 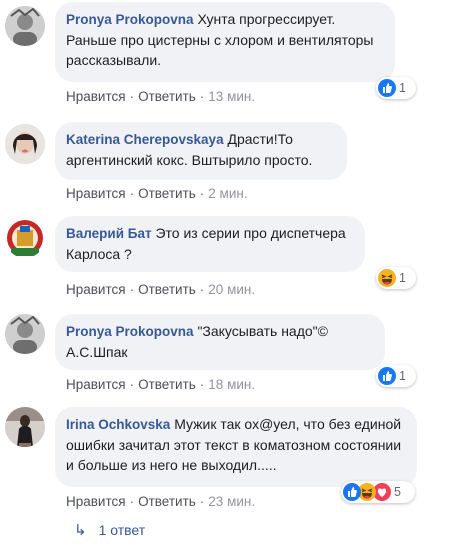 What do you see at coordinates (109, 233) in the screenshot?
I see `comment-author: Валерий Бат` at bounding box center [109, 233].